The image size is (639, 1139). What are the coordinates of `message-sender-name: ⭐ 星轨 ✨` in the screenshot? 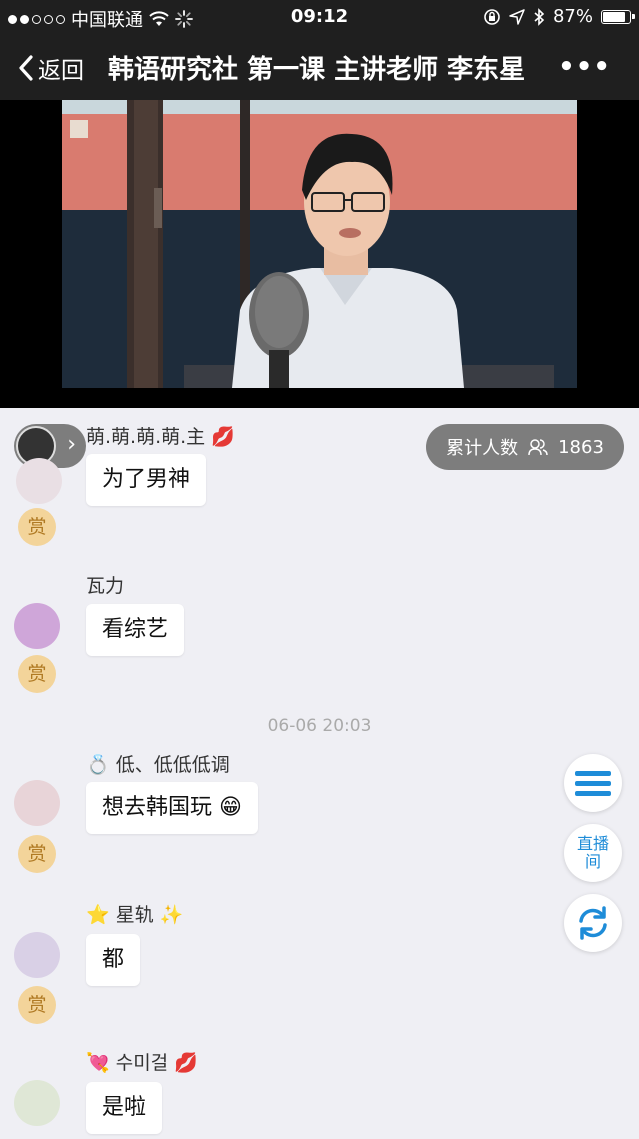 It's located at (135, 915).